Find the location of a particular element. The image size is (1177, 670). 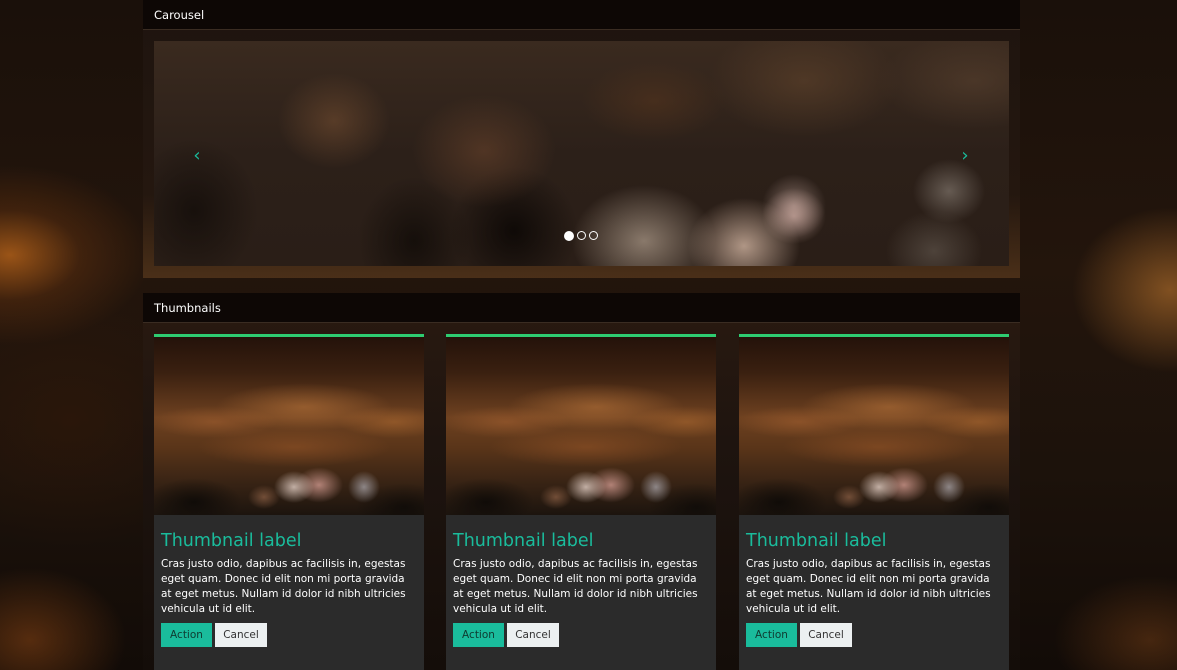

carousel-next-icon: › is located at coordinates (965, 156).